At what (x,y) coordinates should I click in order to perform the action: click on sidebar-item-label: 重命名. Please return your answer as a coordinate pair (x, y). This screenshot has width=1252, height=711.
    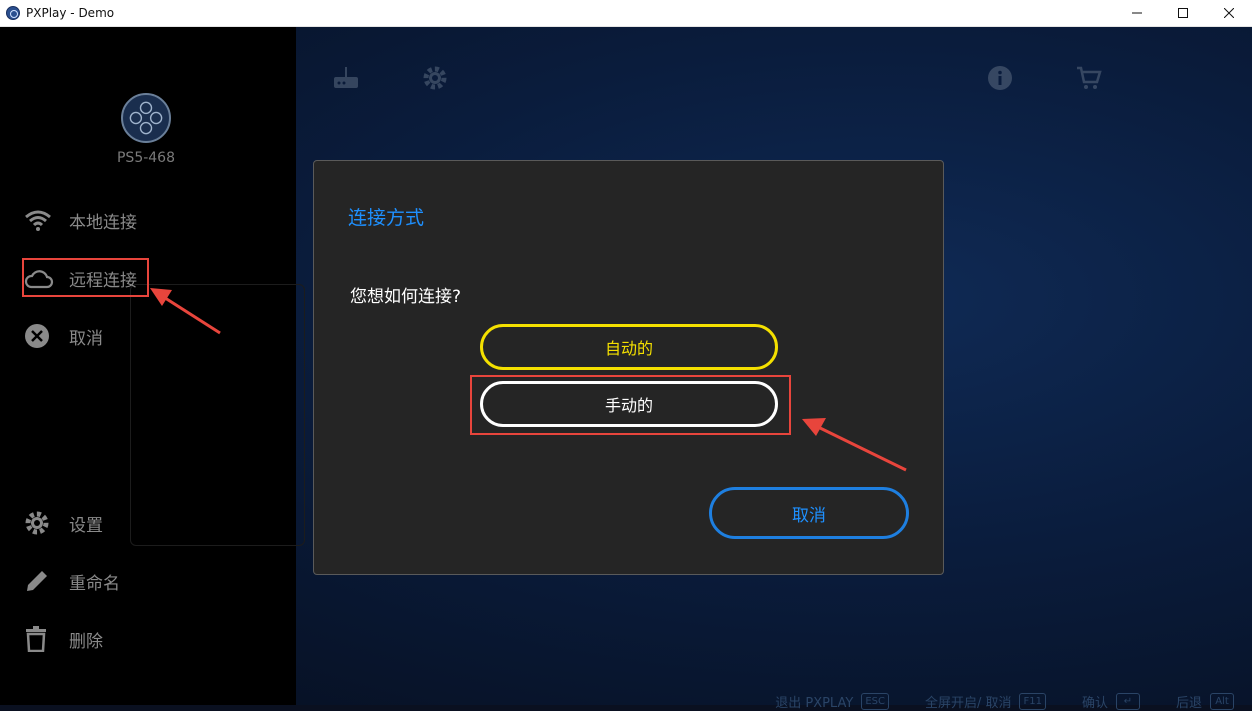
    Looking at the image, I should click on (94, 583).